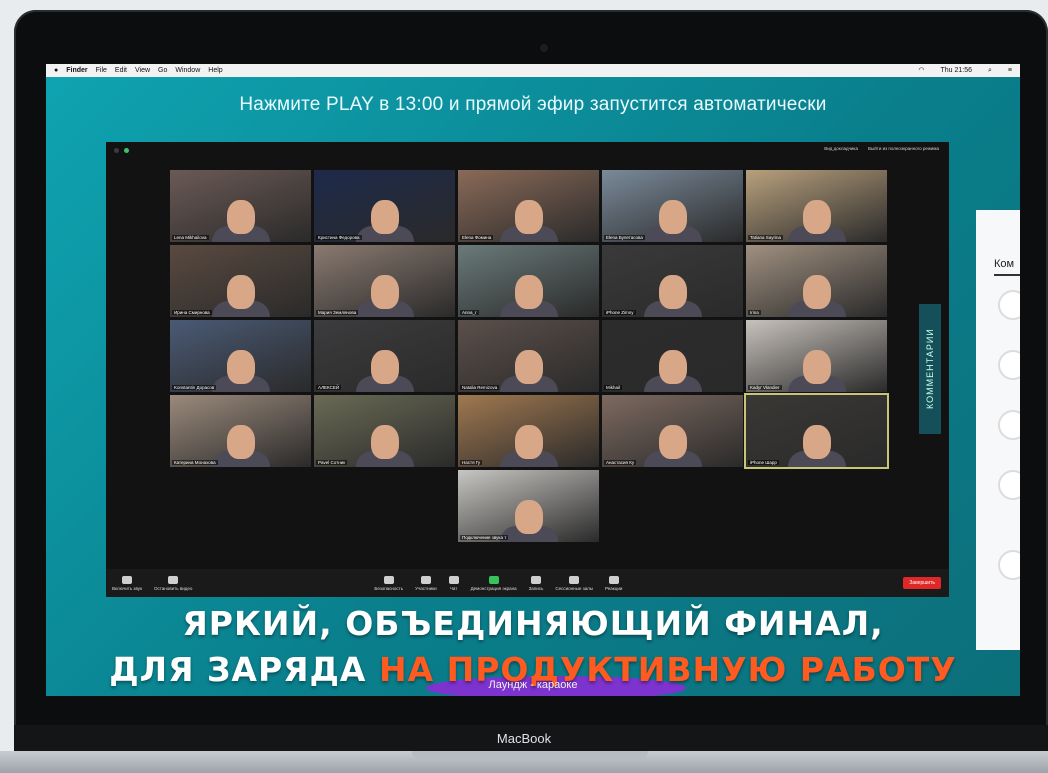 Image resolution: width=1048 pixels, height=773 pixels. I want to click on participant-tile: Irina, so click(816, 281).